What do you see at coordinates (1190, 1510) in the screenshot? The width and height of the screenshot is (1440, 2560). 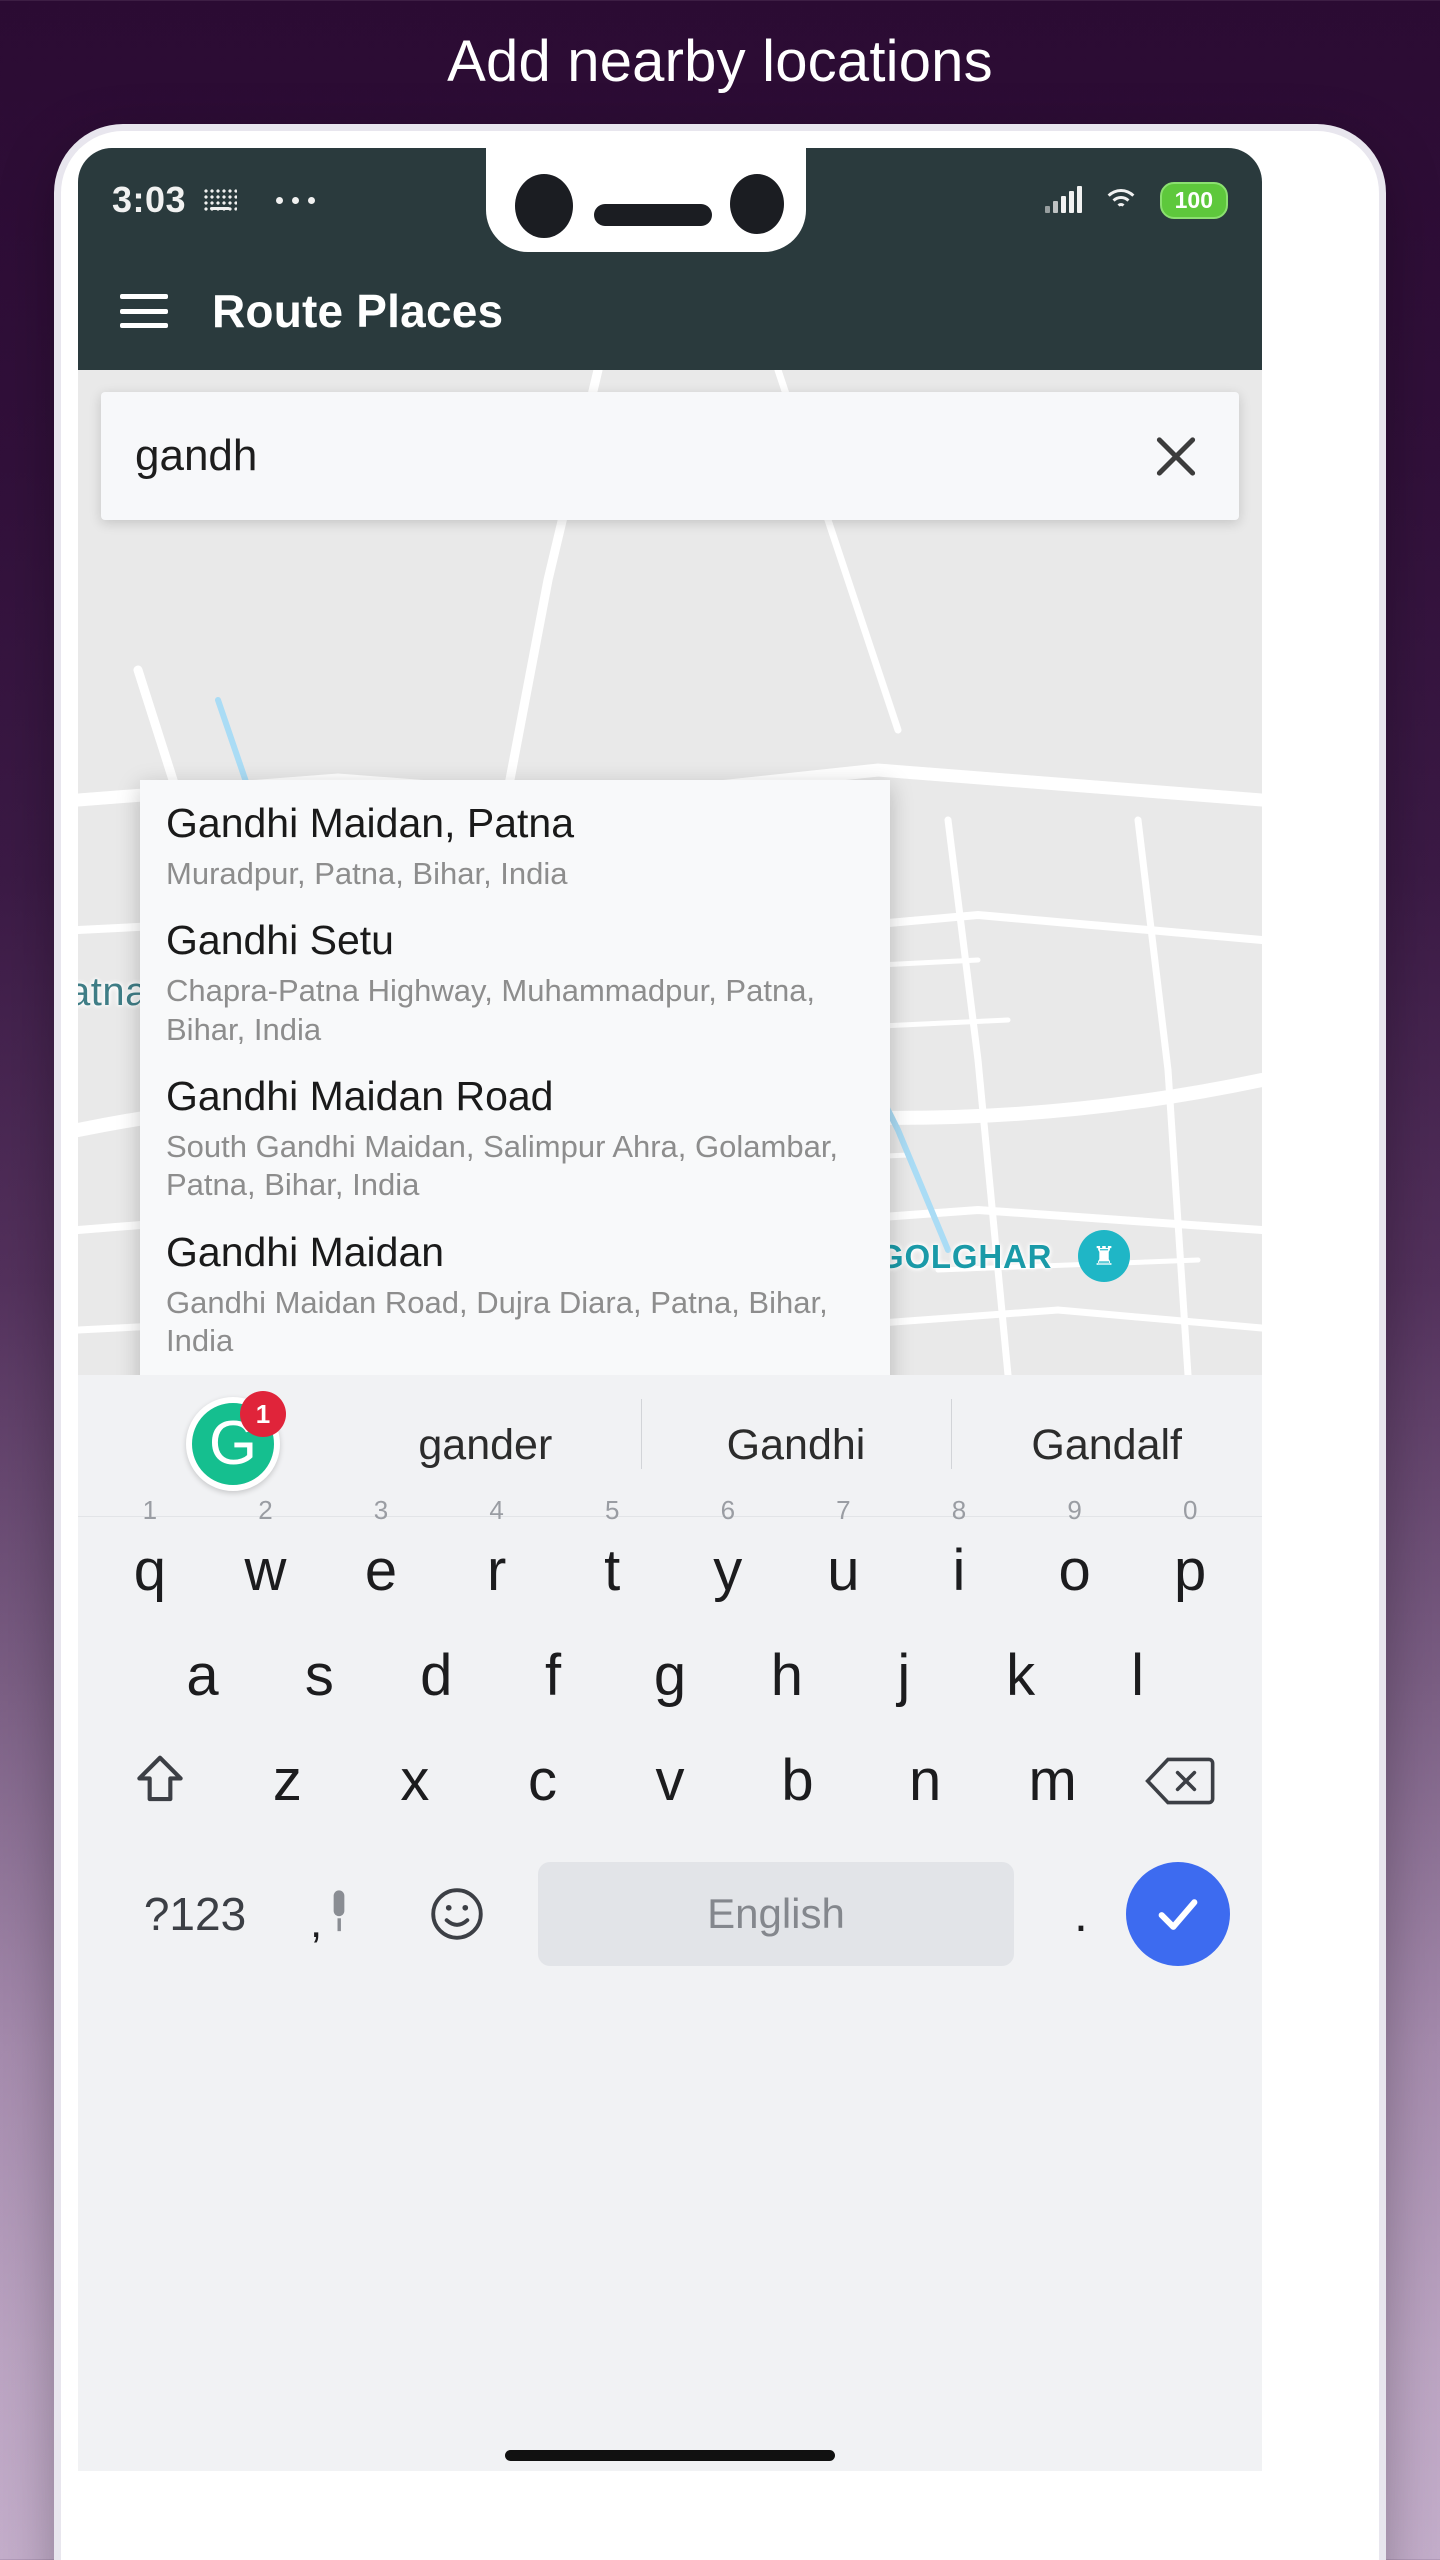 I see `key-num-0: 0` at bounding box center [1190, 1510].